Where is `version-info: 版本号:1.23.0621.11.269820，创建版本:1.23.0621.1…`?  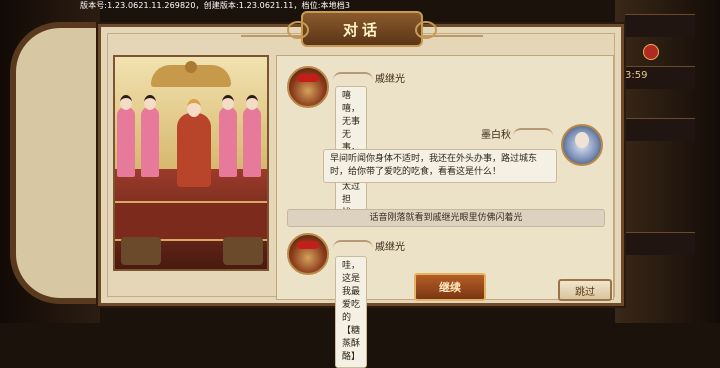
version-info: 版本号:1.23.0621.11.269820，创建版本:1.23.0621.1… is located at coordinates (215, 5).